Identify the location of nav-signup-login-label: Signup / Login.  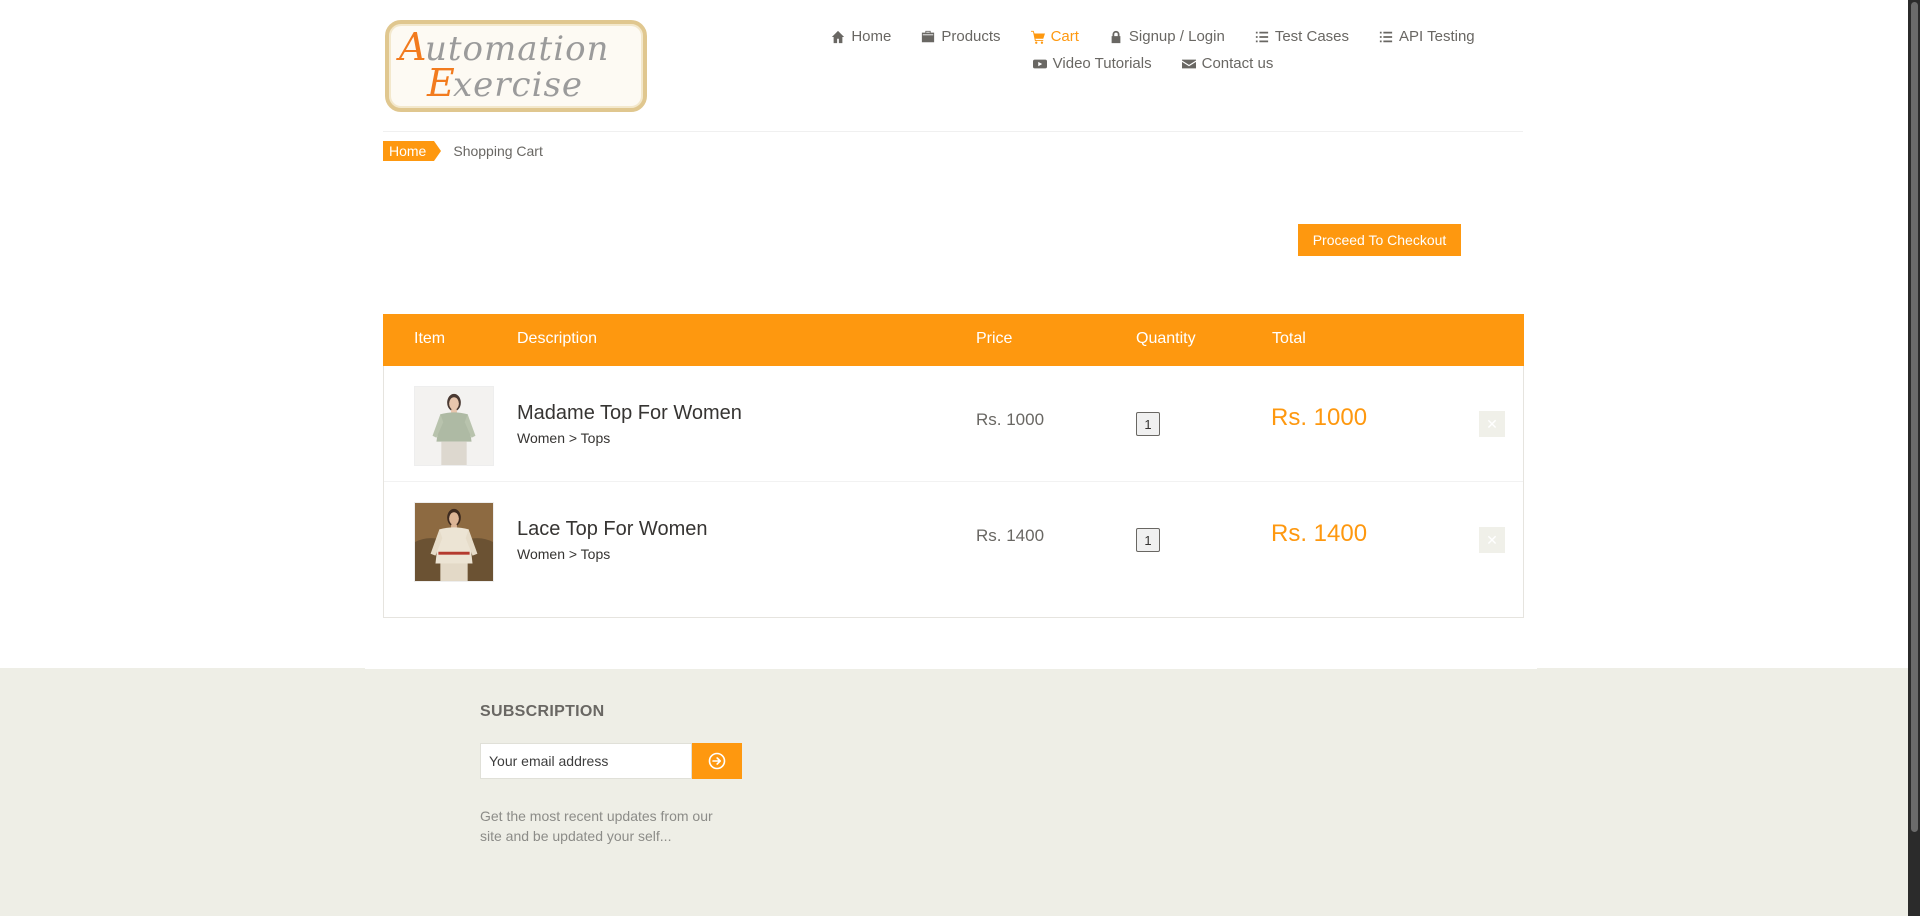
(1176, 36).